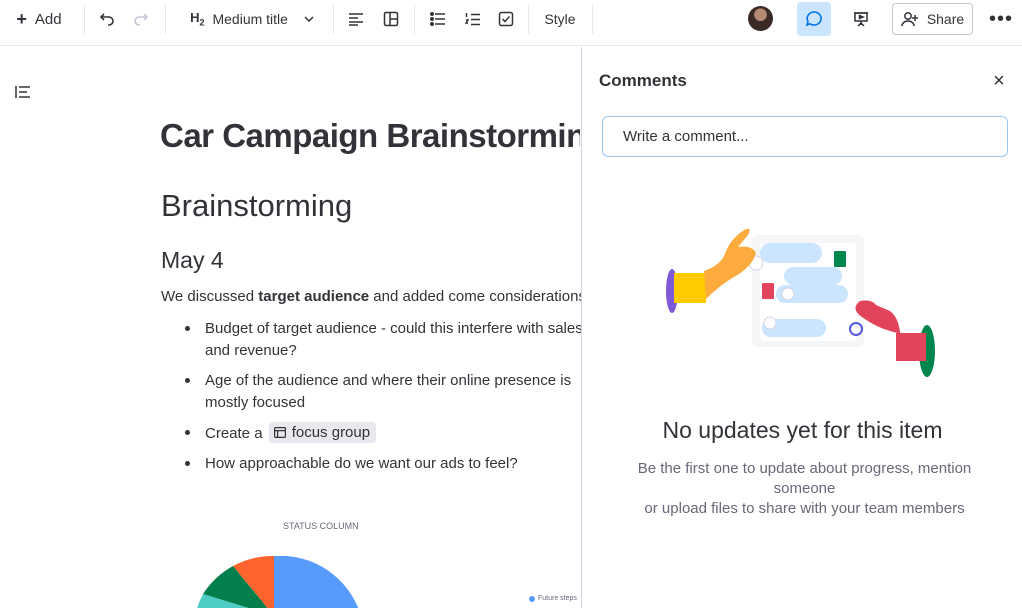 The image size is (1022, 608). What do you see at coordinates (945, 19) in the screenshot?
I see `share-label: Share` at bounding box center [945, 19].